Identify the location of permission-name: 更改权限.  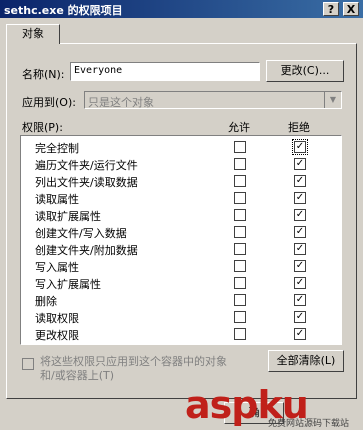
(57, 335).